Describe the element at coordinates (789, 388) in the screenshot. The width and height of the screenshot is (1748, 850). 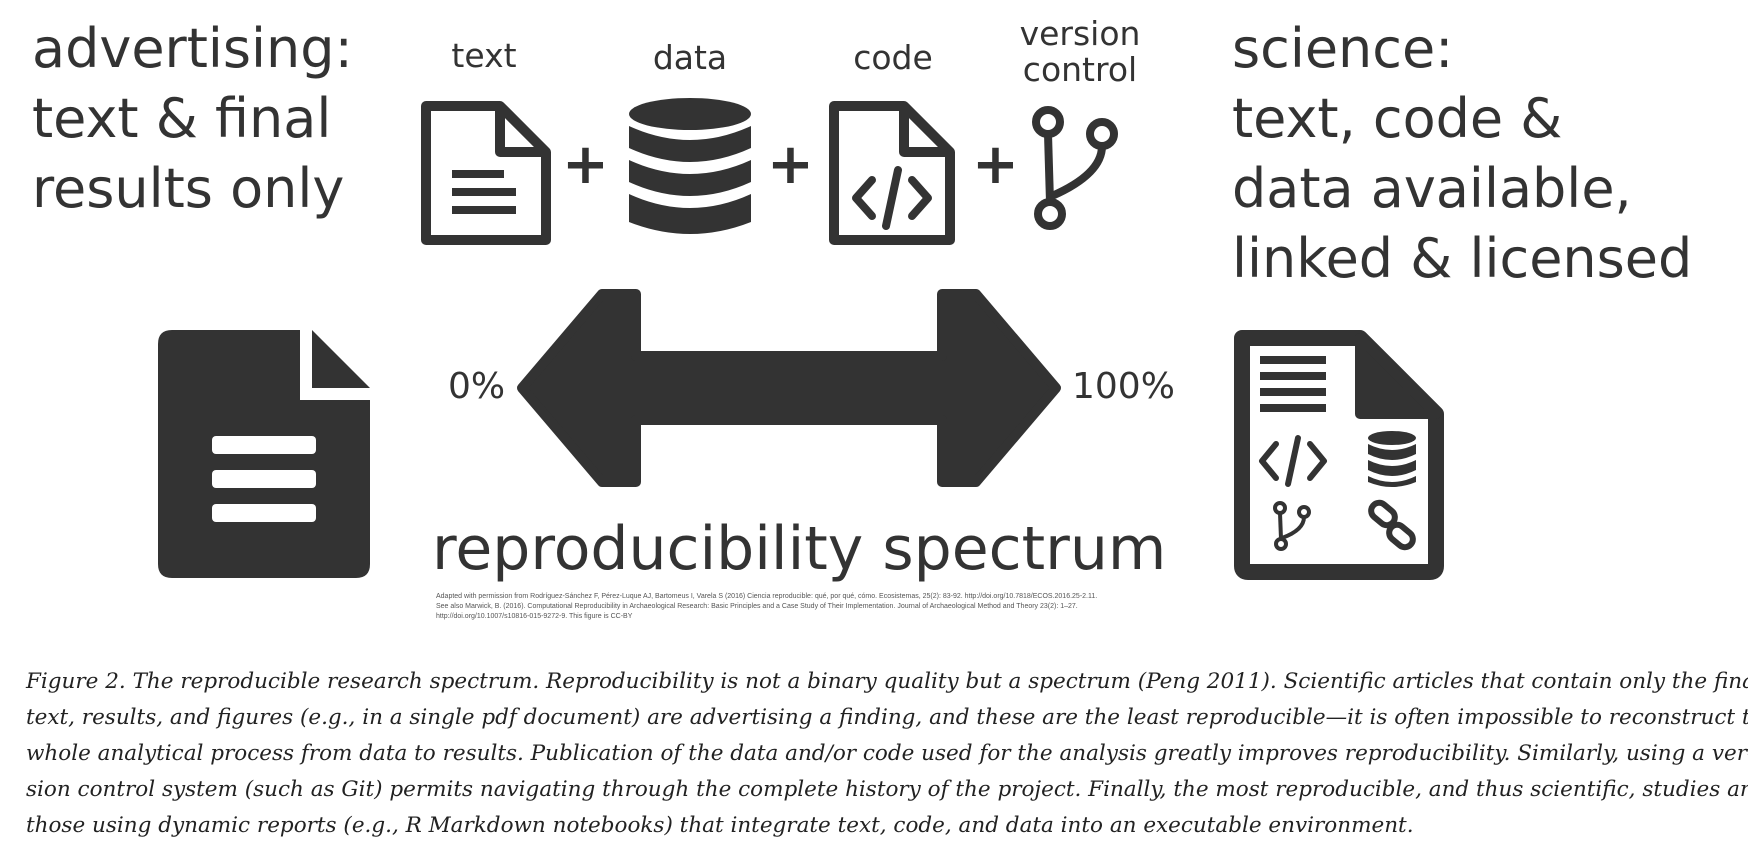
I see `double-arrow-icon` at that location.